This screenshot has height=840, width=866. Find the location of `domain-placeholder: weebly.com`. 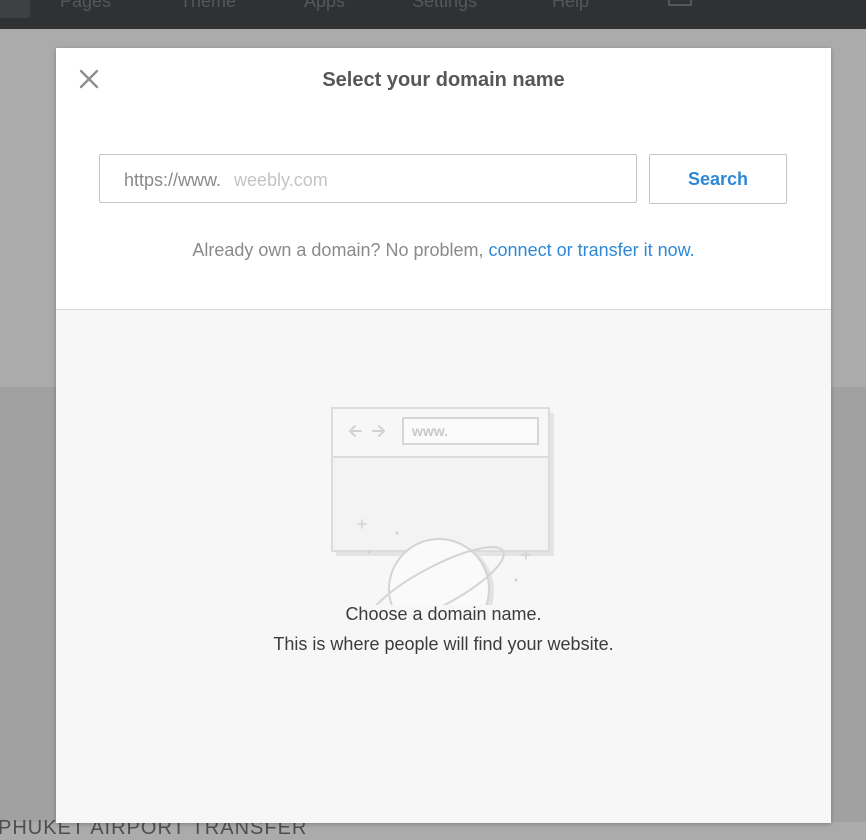

domain-placeholder: weebly.com is located at coordinates (281, 180).